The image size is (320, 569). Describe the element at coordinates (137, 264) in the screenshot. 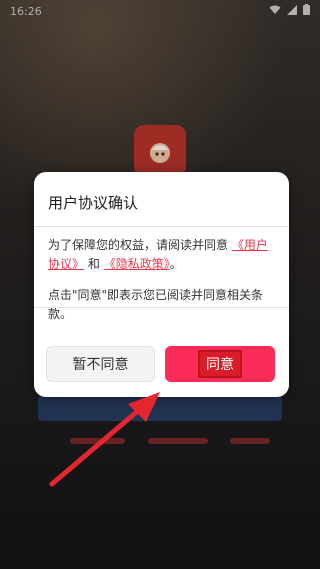

I see `privacy-policy-link: 《隐私政策》` at that location.